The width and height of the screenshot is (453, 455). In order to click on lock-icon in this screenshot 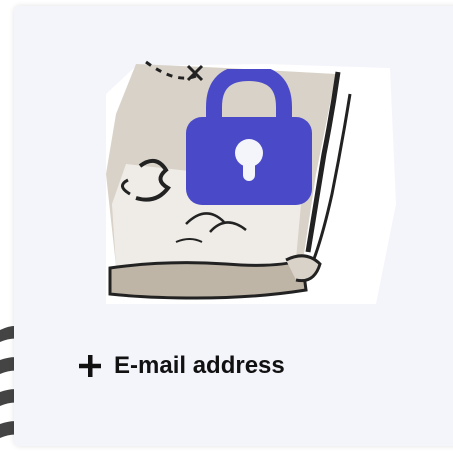, I will do `click(249, 134)`.